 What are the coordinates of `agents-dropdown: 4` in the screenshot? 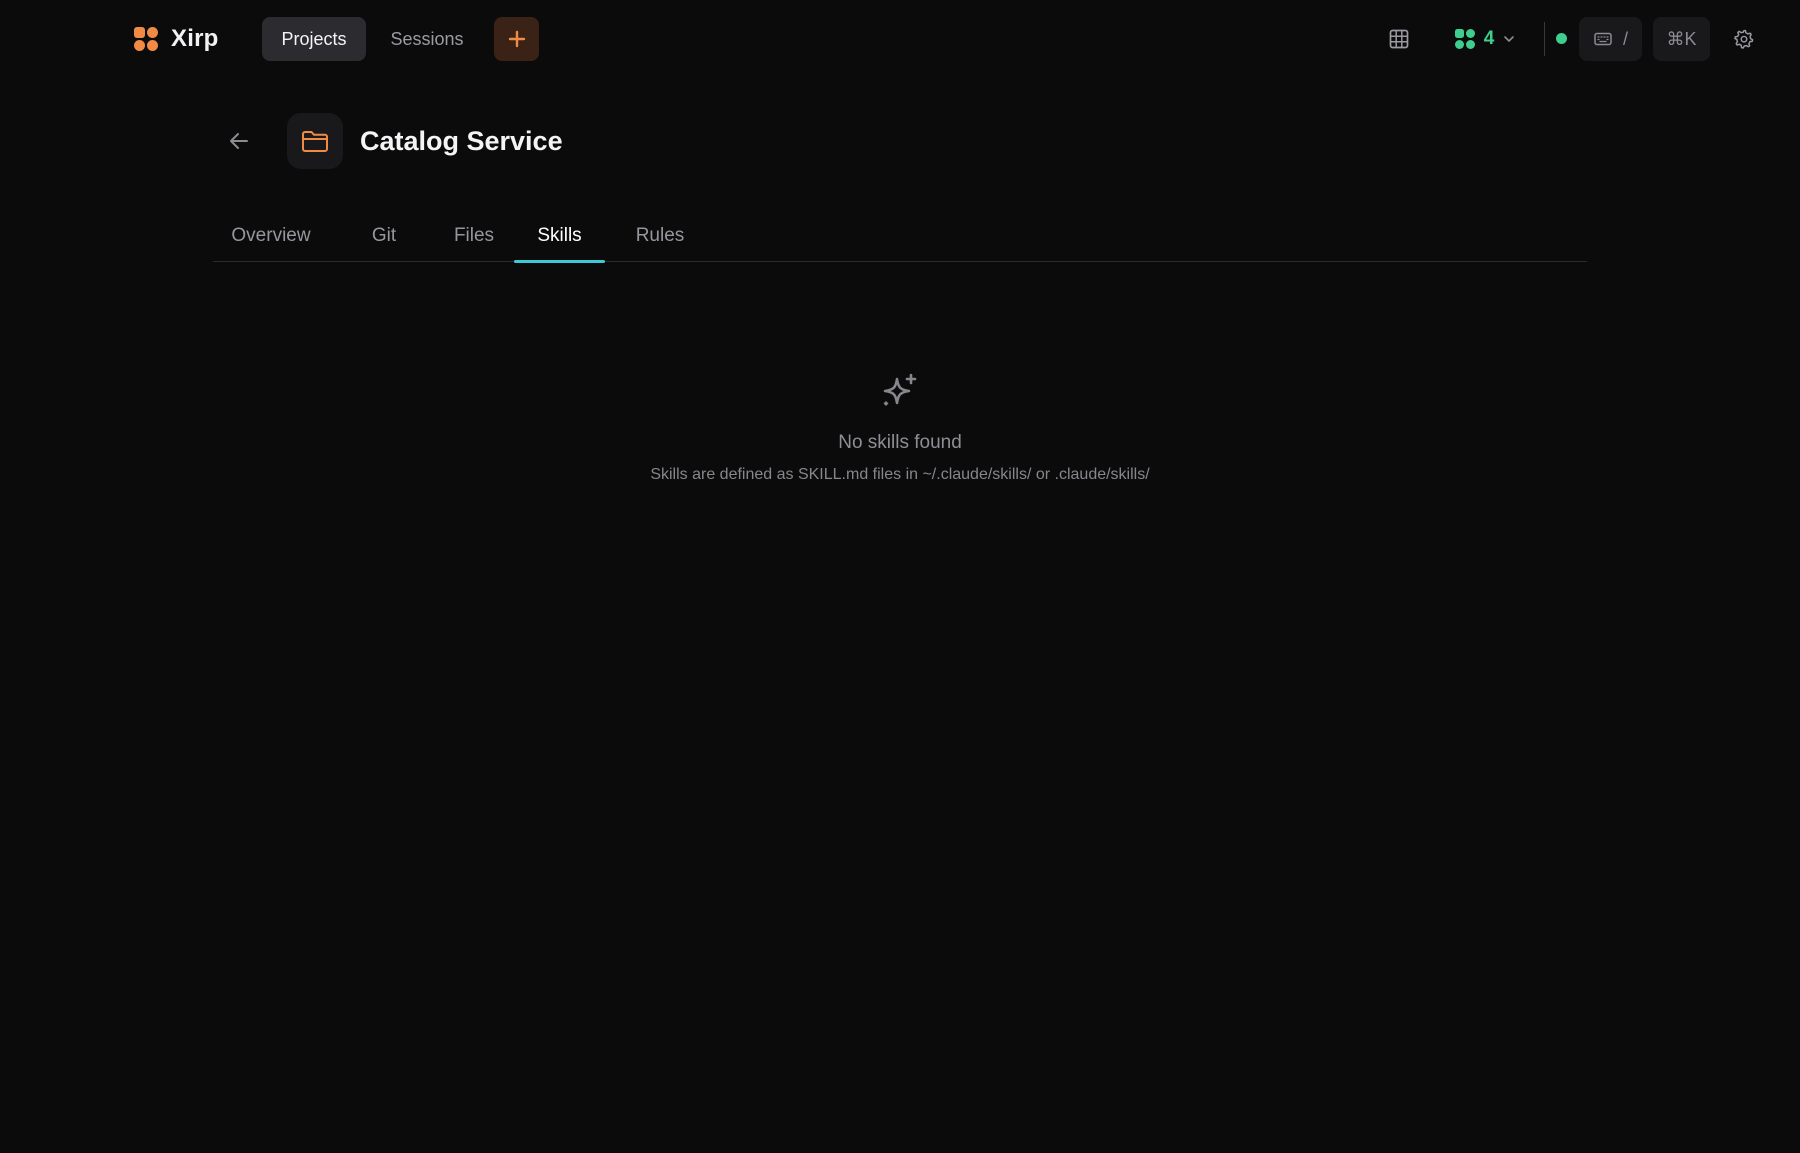 It's located at (1485, 39).